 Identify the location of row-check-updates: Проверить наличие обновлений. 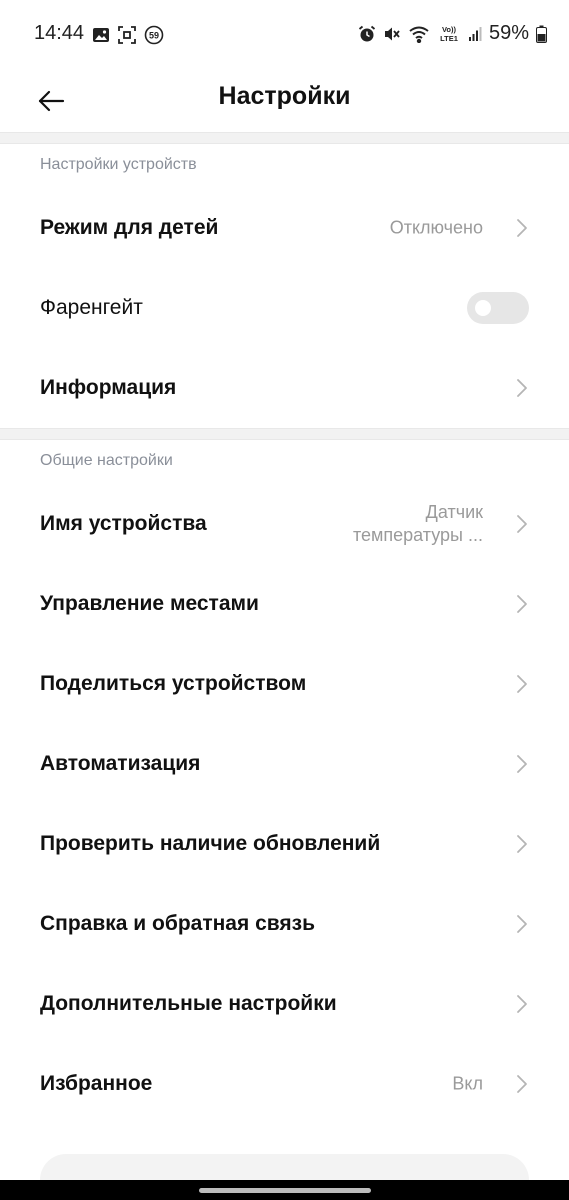
(284, 844).